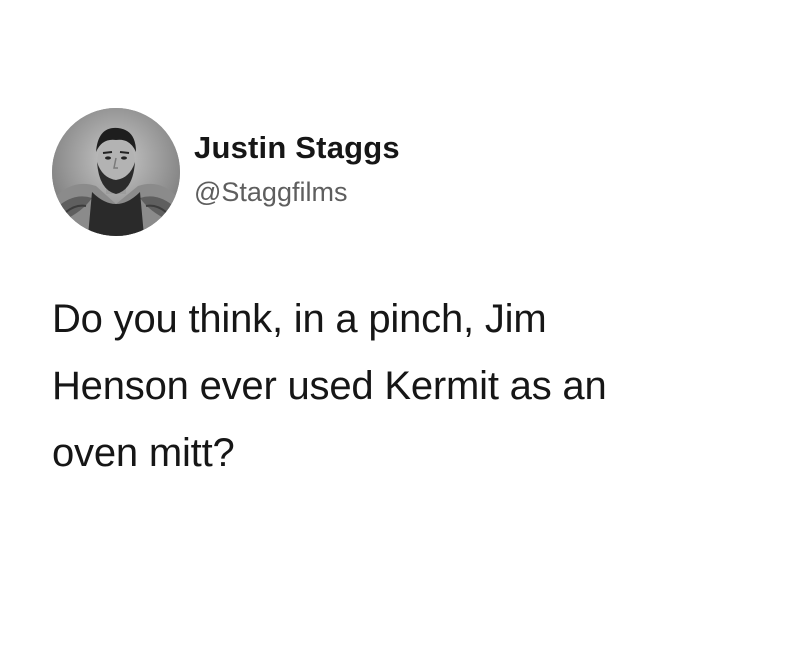  Describe the element at coordinates (297, 169) in the screenshot. I see `user-info: Justin Staggs @Staggfilms` at that location.